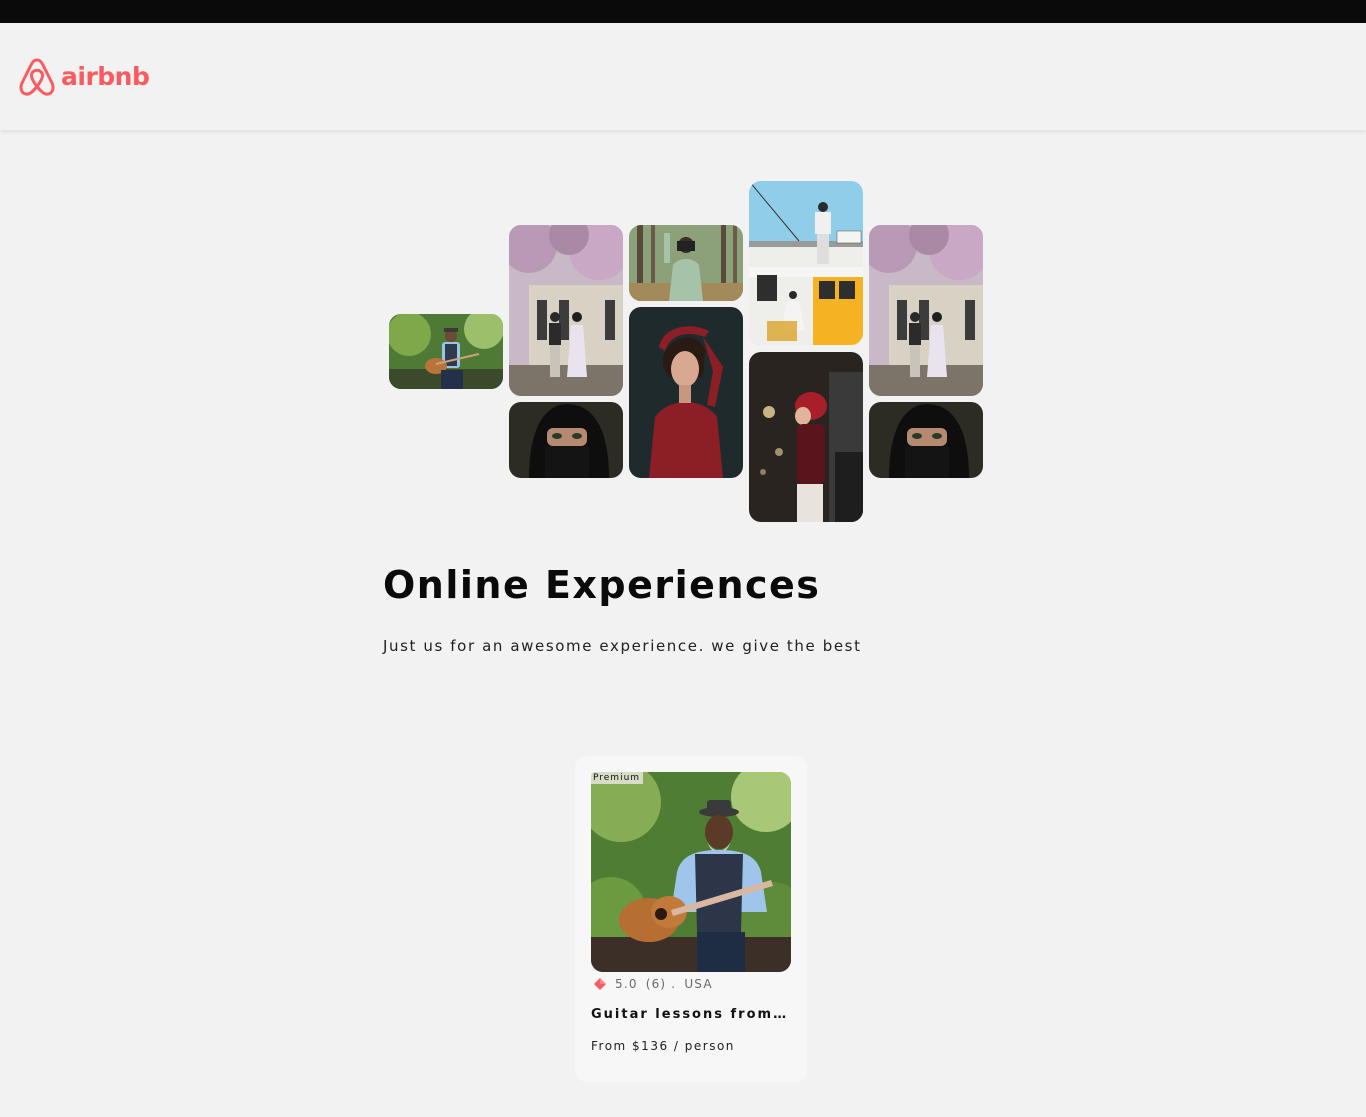 The height and width of the screenshot is (1117, 1366). I want to click on guitar-man-photo, so click(446, 351).